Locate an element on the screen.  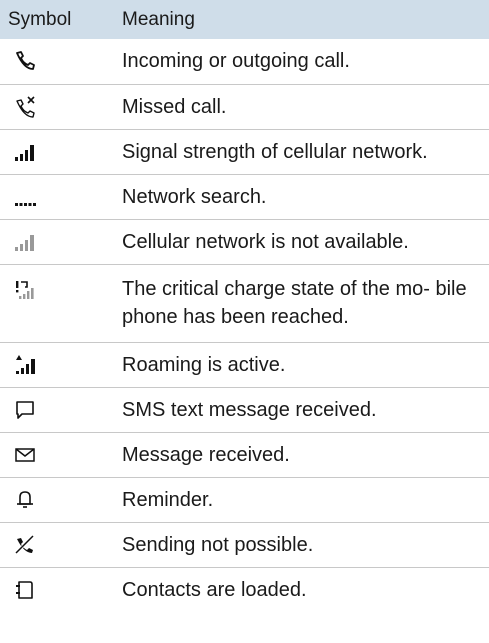
row-meaning: Cellular network is not available. is located at coordinates (305, 242).